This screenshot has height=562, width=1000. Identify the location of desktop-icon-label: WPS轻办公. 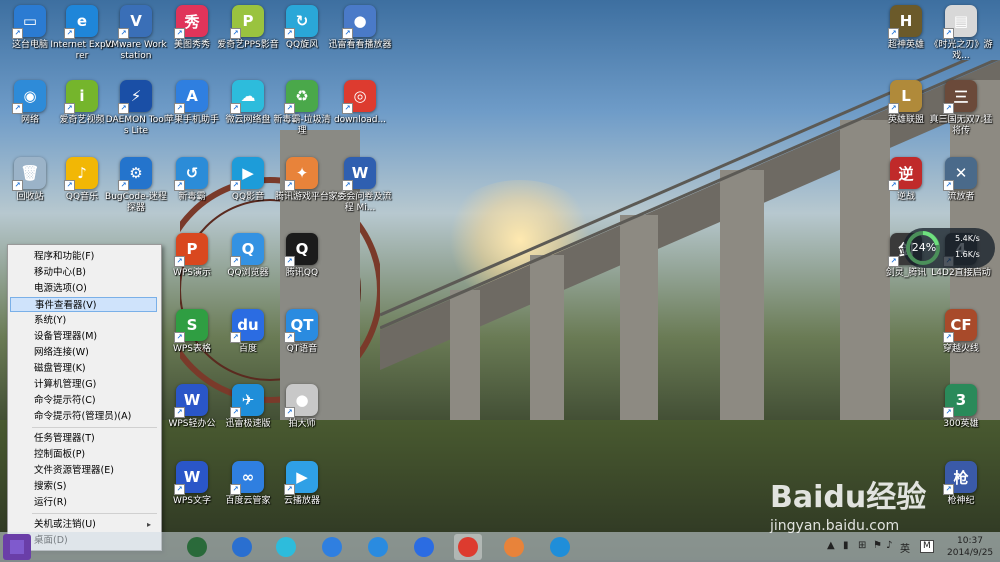
(192, 424).